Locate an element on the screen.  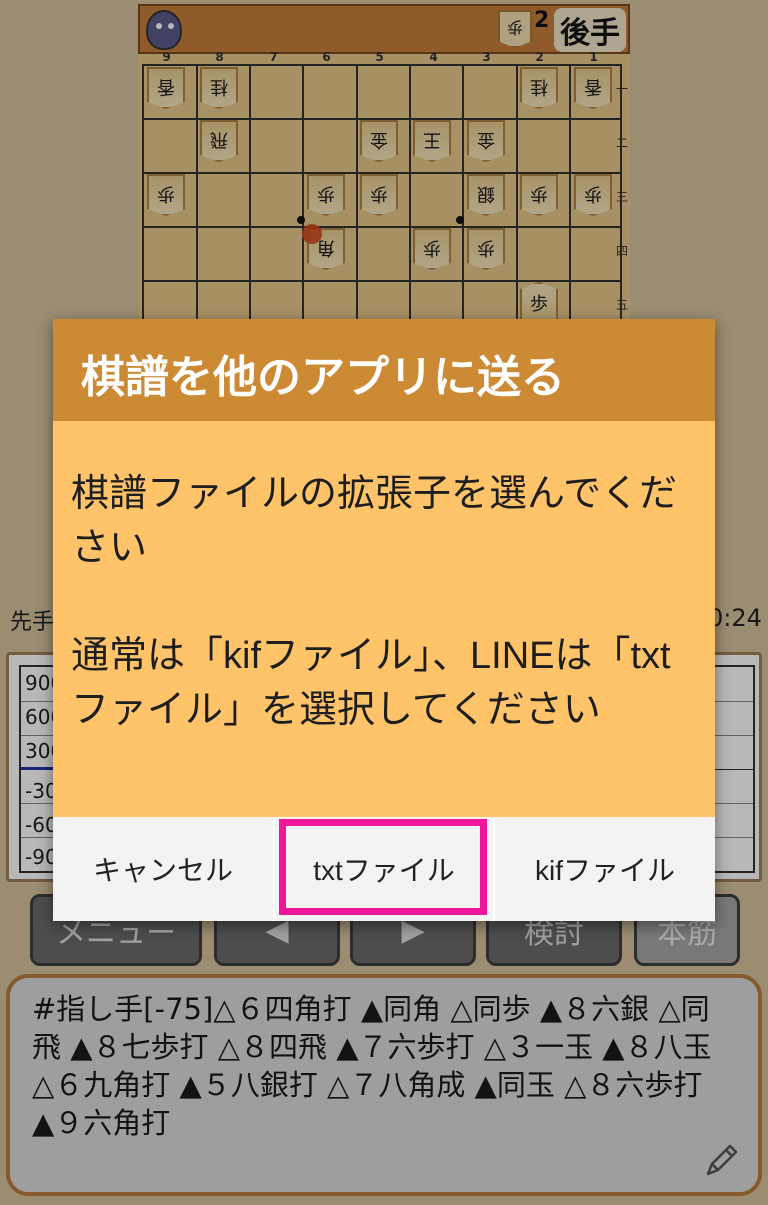
dialog-buttons: キャンセル txtファイル kifファイル is located at coordinates (384, 869).